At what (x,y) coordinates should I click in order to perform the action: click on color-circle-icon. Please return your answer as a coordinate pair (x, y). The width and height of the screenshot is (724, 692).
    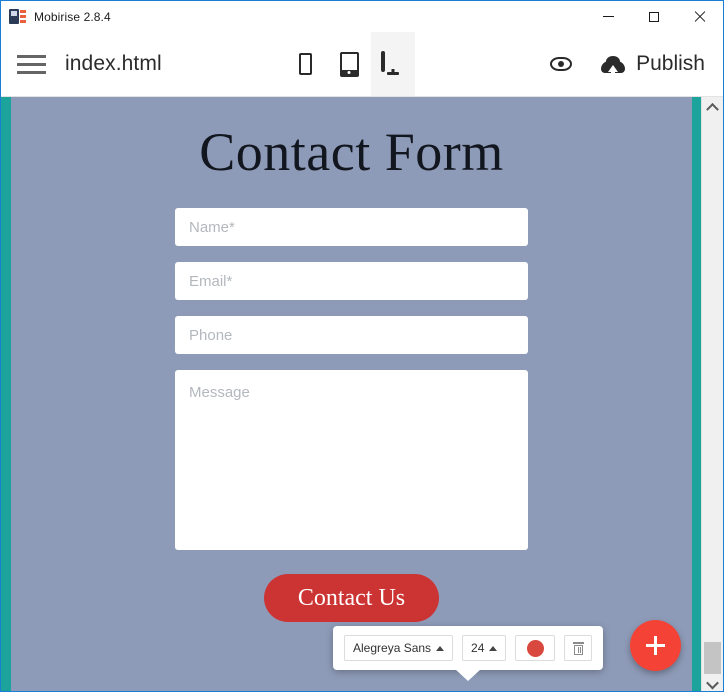
    Looking at the image, I should click on (535, 648).